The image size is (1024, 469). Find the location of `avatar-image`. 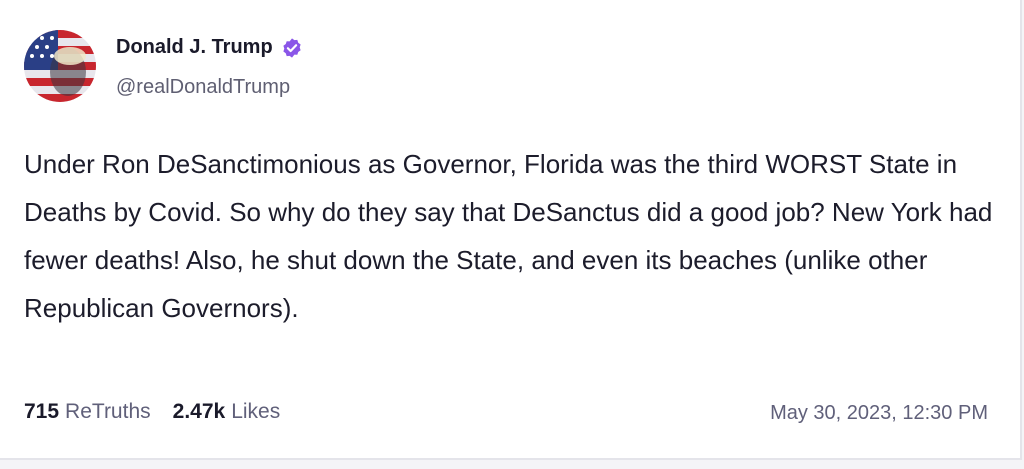

avatar-image is located at coordinates (60, 66).